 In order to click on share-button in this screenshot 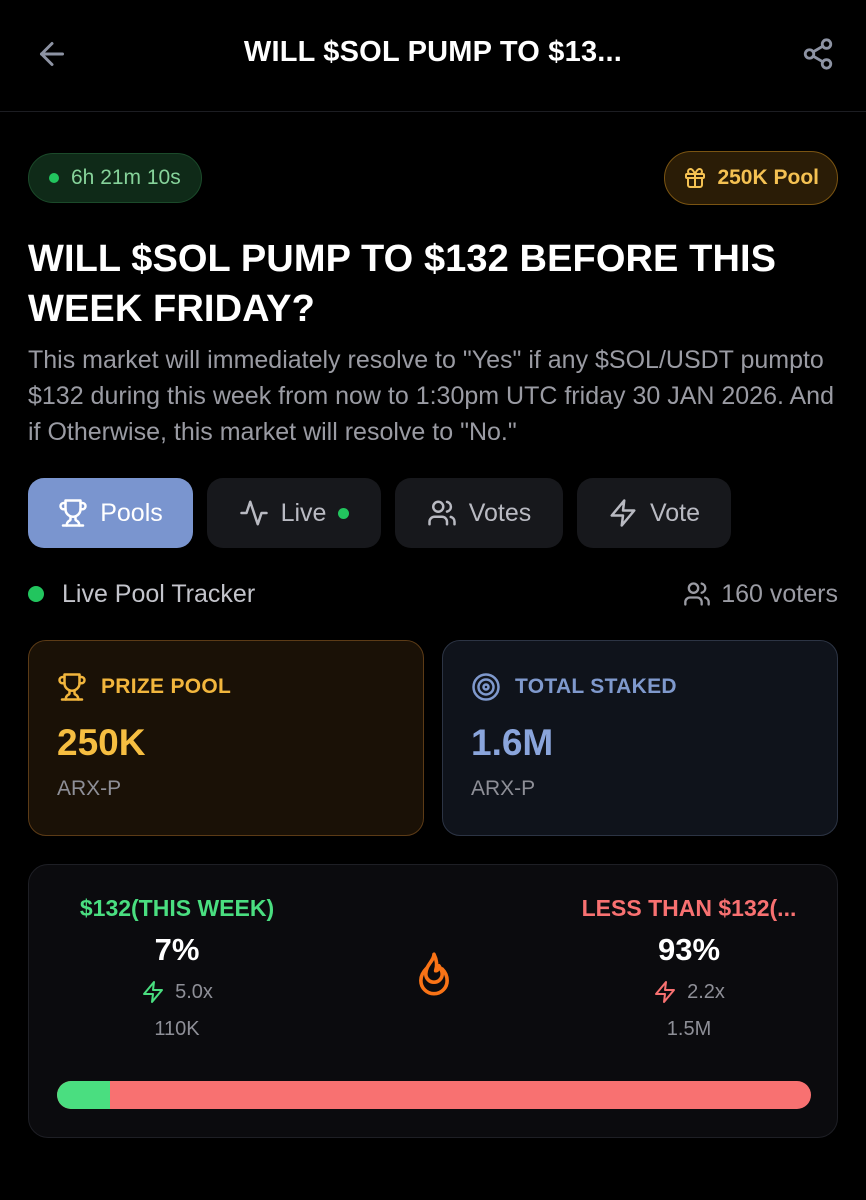, I will do `click(818, 54)`.